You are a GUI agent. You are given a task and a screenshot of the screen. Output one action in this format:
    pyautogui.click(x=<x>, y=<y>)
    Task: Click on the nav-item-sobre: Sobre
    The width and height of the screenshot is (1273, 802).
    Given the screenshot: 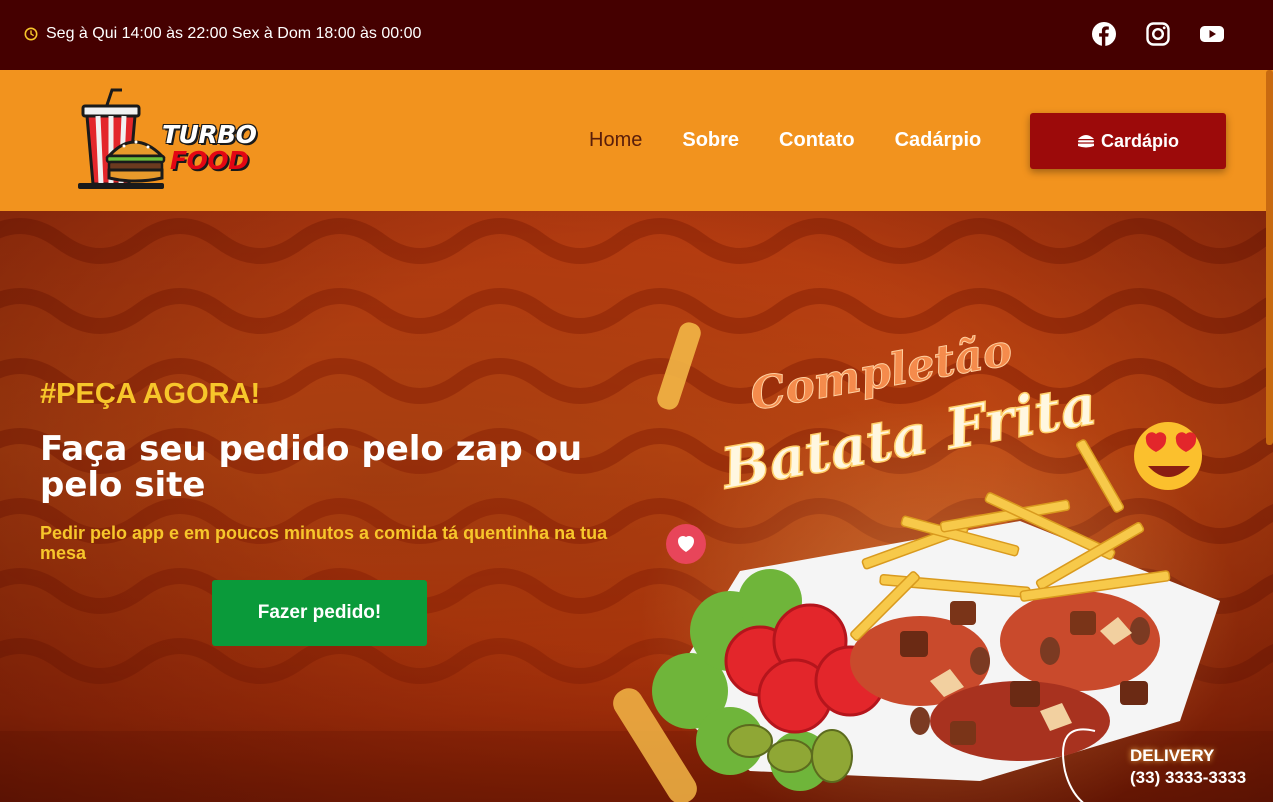 What is the action you would take?
    pyautogui.click(x=710, y=140)
    